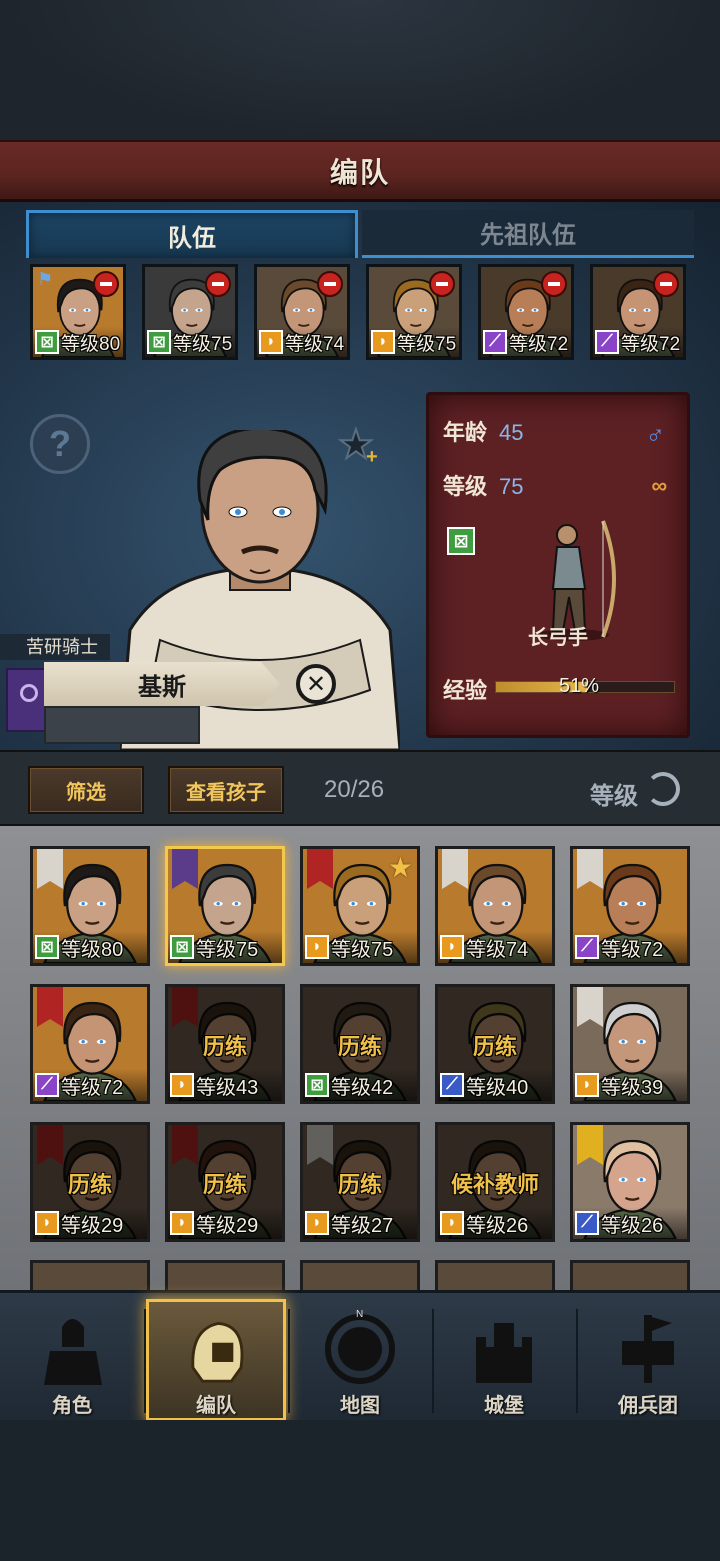 Image resolution: width=720 pixels, height=1561 pixels. I want to click on marriage-rings-icon: ∞, so click(659, 486).